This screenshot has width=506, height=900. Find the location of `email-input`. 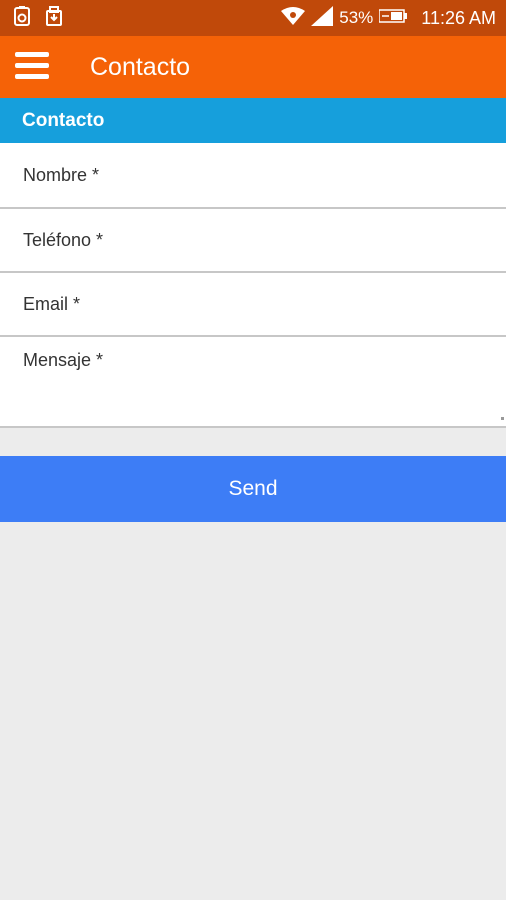

email-input is located at coordinates (253, 304).